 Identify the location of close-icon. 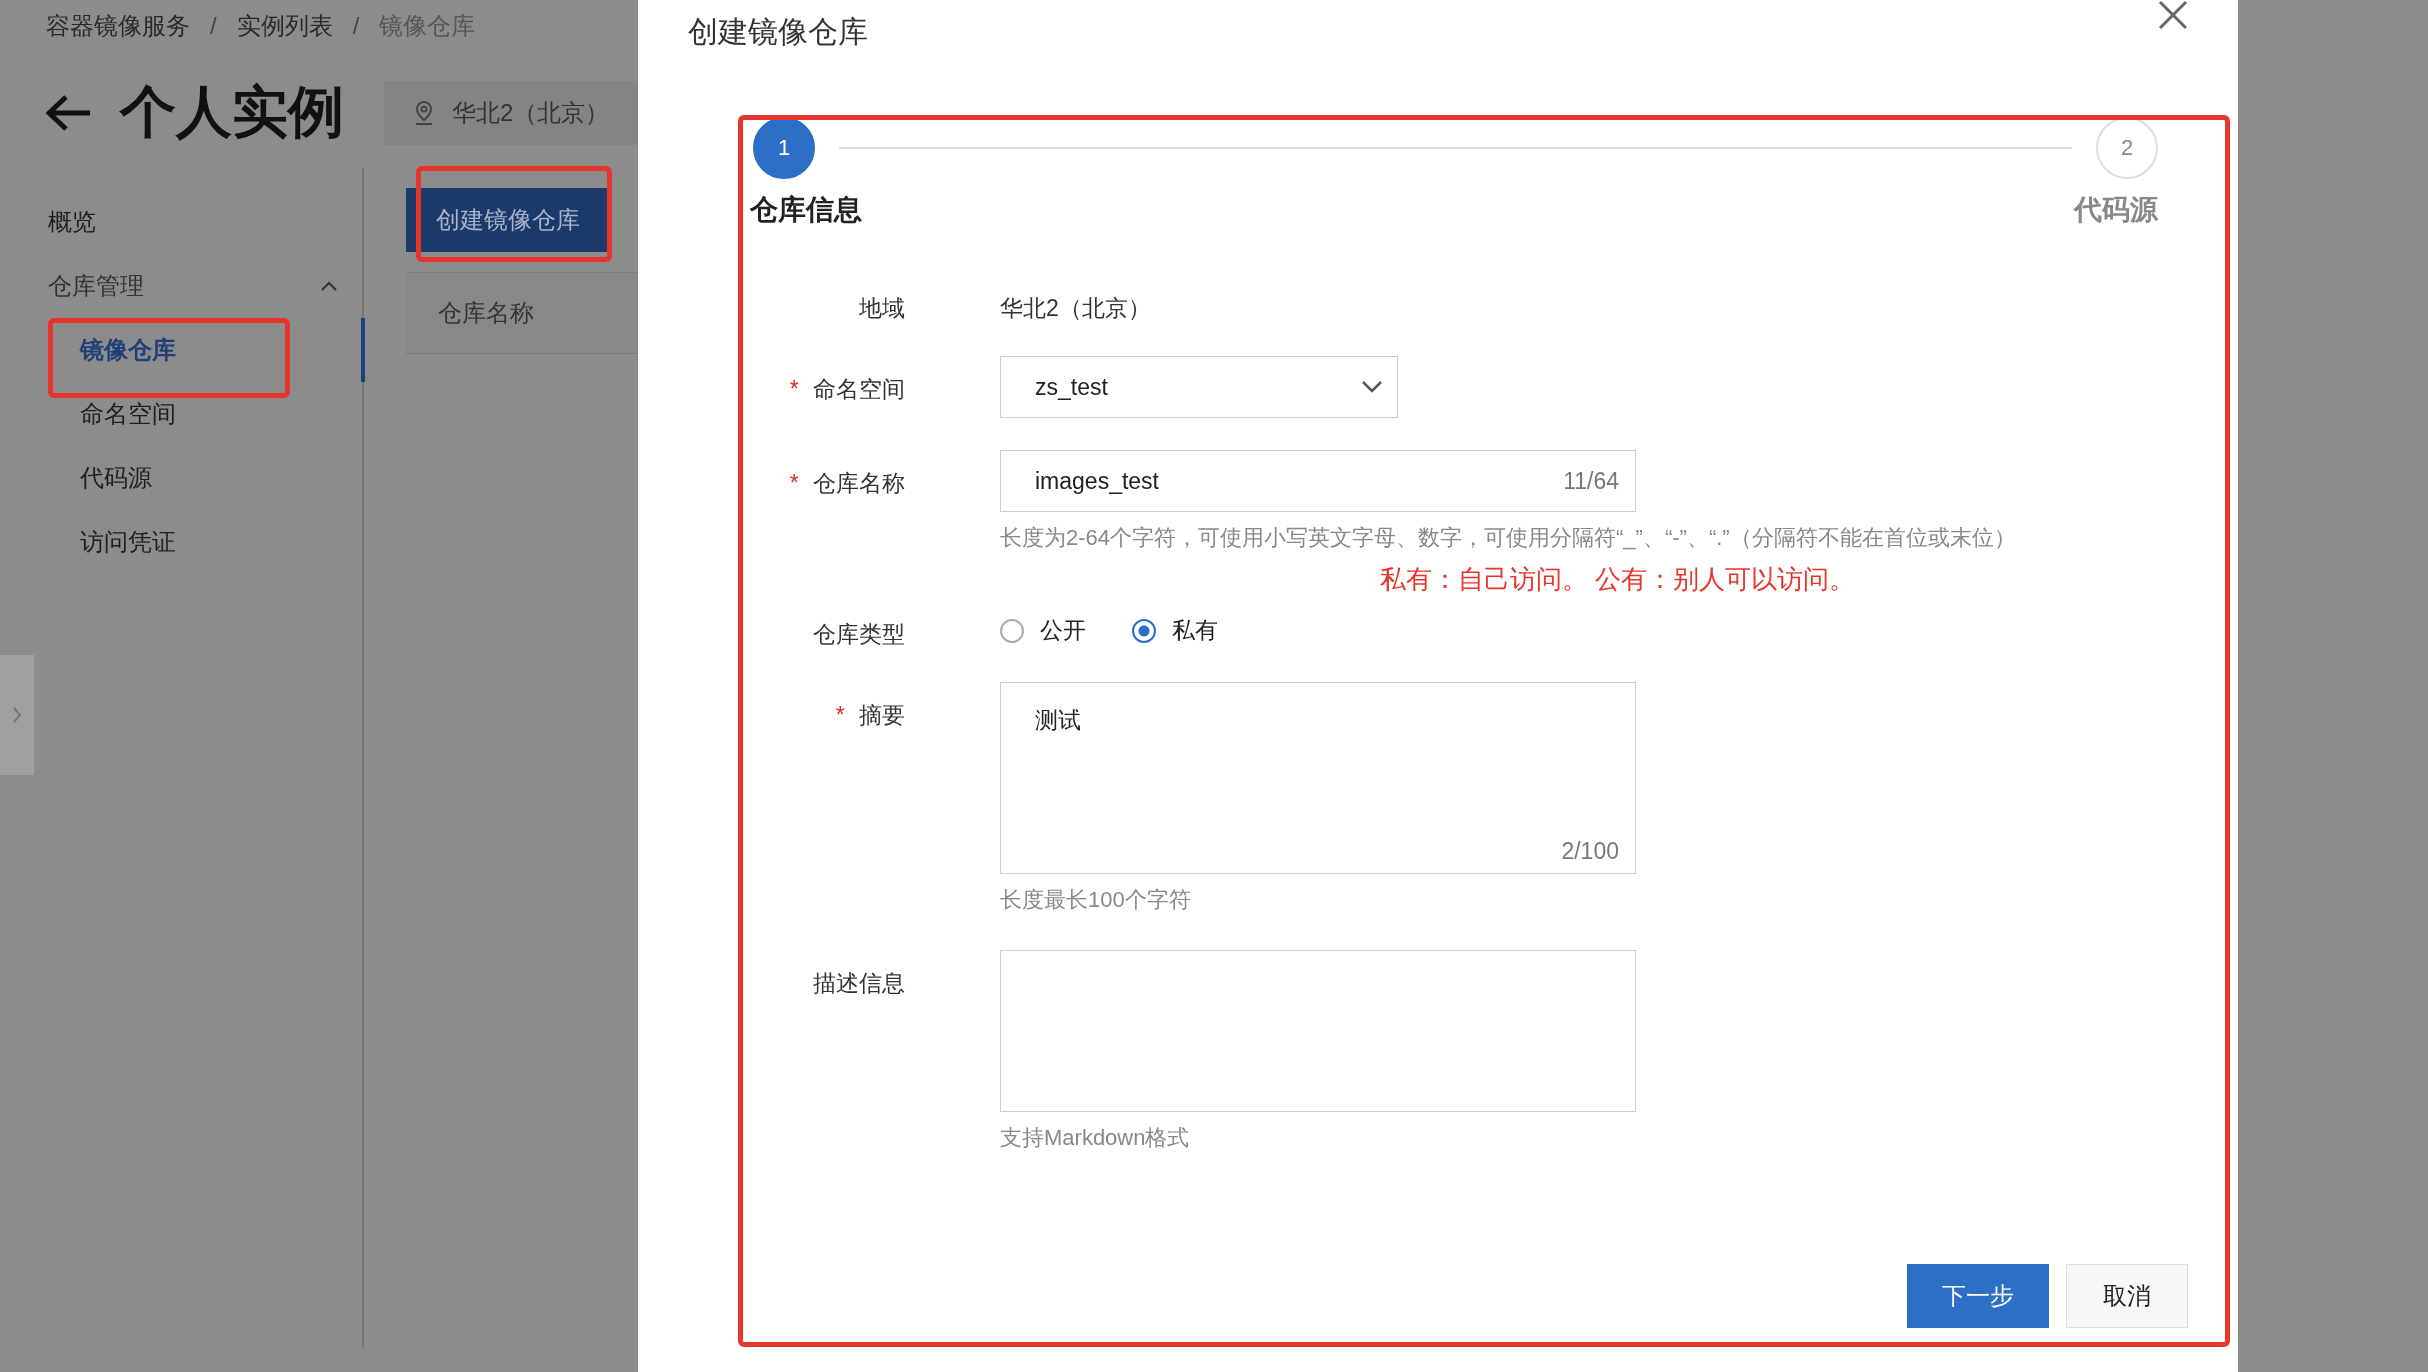
(2173, 15).